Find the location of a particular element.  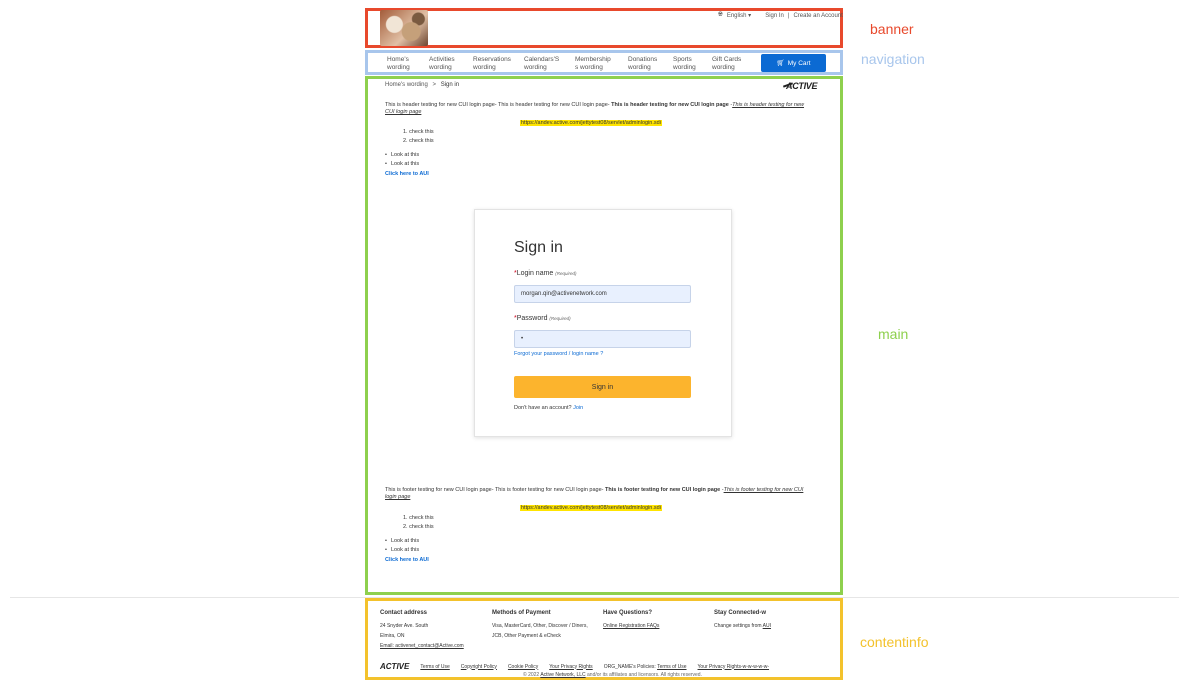

nav-item-reservations: Reservations wording is located at coordinates (492, 63).